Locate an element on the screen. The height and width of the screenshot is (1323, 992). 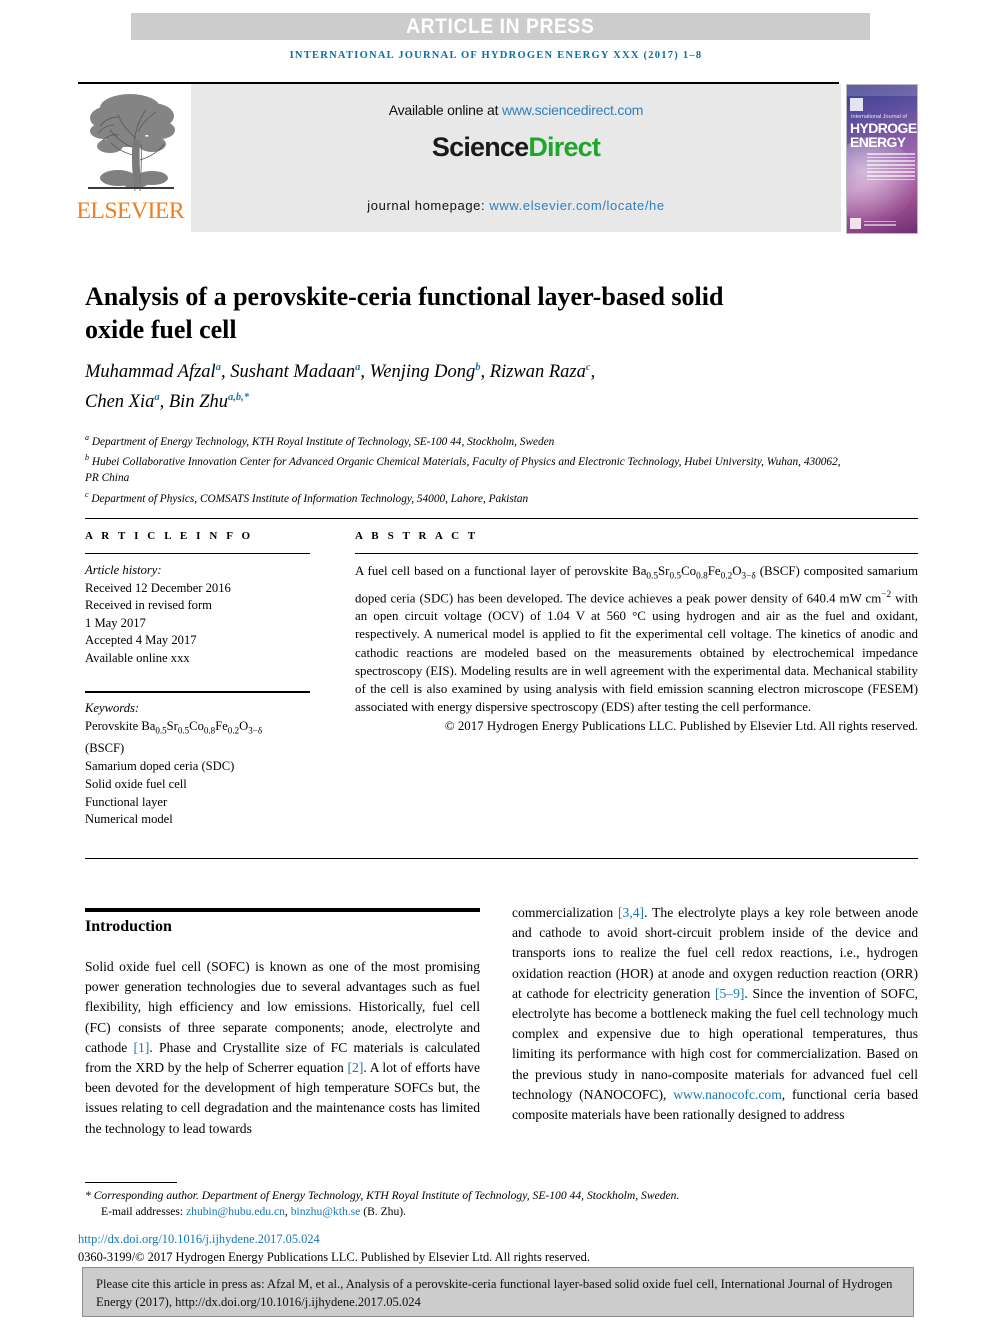
info-band-top-rule is located at coordinates (501, 518).